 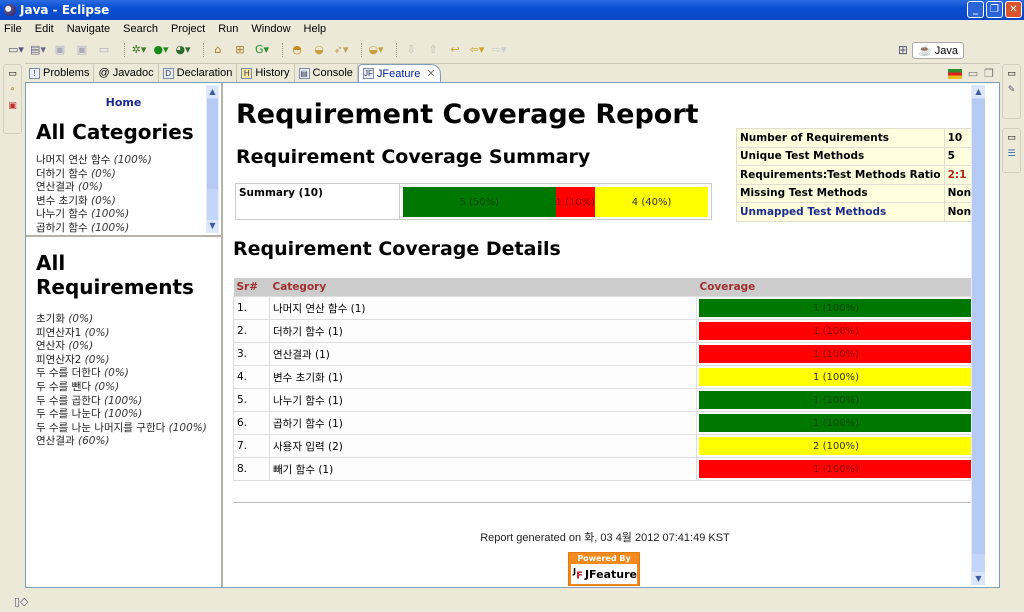 What do you see at coordinates (128, 402) in the screenshot?
I see `list-item: 두 수를 곱한다 (100%)` at bounding box center [128, 402].